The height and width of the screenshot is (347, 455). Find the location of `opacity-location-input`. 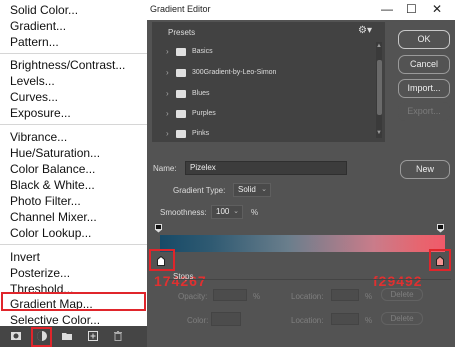

opacity-location-input is located at coordinates (345, 295).